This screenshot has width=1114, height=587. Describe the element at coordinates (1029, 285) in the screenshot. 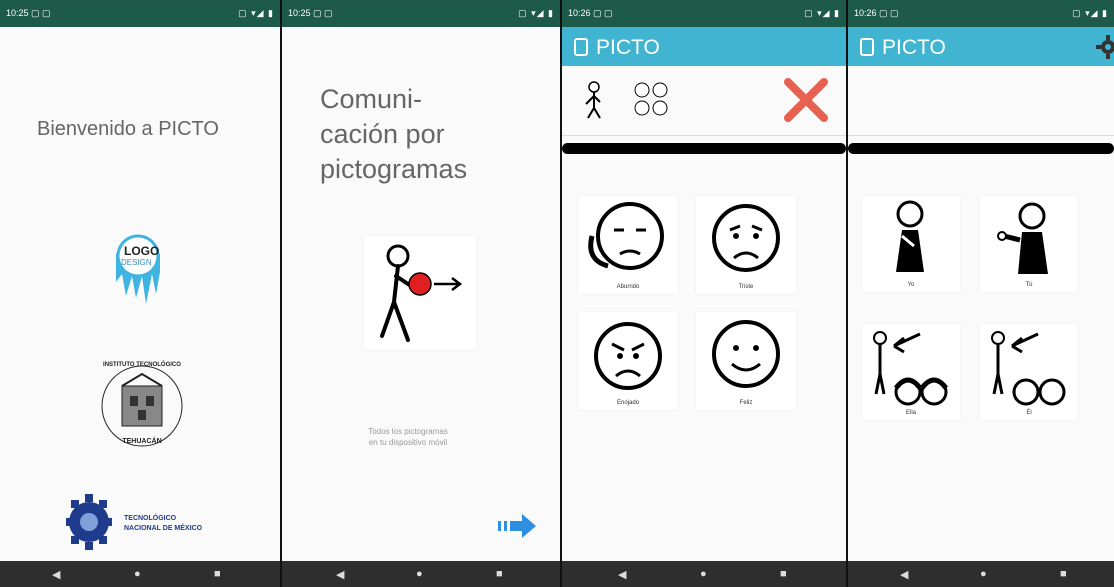

I see `picto-label: Tú` at that location.